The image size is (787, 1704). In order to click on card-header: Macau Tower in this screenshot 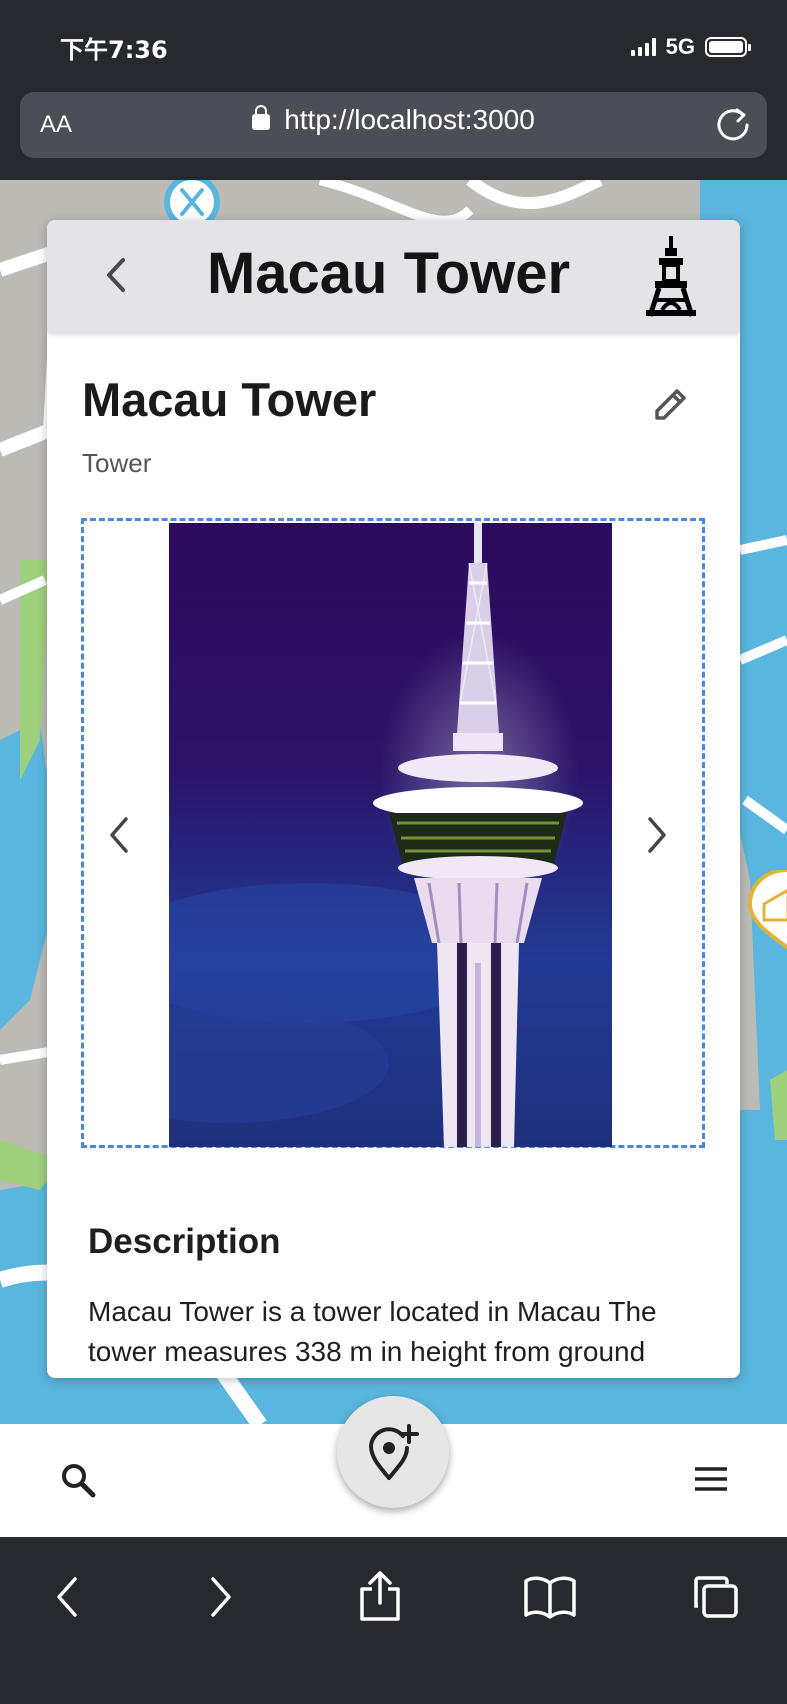, I will do `click(393, 276)`.